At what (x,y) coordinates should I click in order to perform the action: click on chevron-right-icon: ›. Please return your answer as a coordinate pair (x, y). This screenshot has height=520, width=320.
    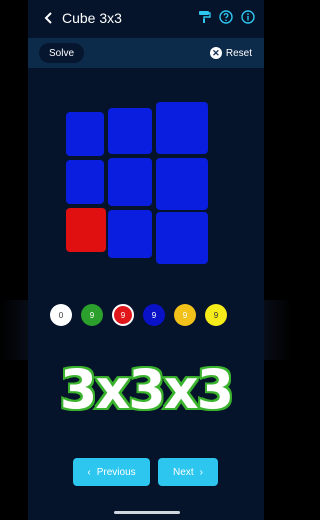
    Looking at the image, I should click on (201, 472).